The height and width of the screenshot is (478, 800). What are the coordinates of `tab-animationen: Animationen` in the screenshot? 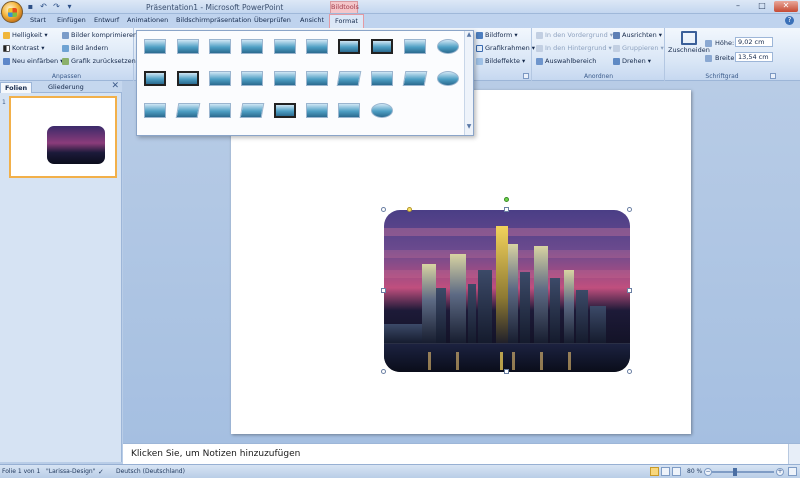 It's located at (147, 20).